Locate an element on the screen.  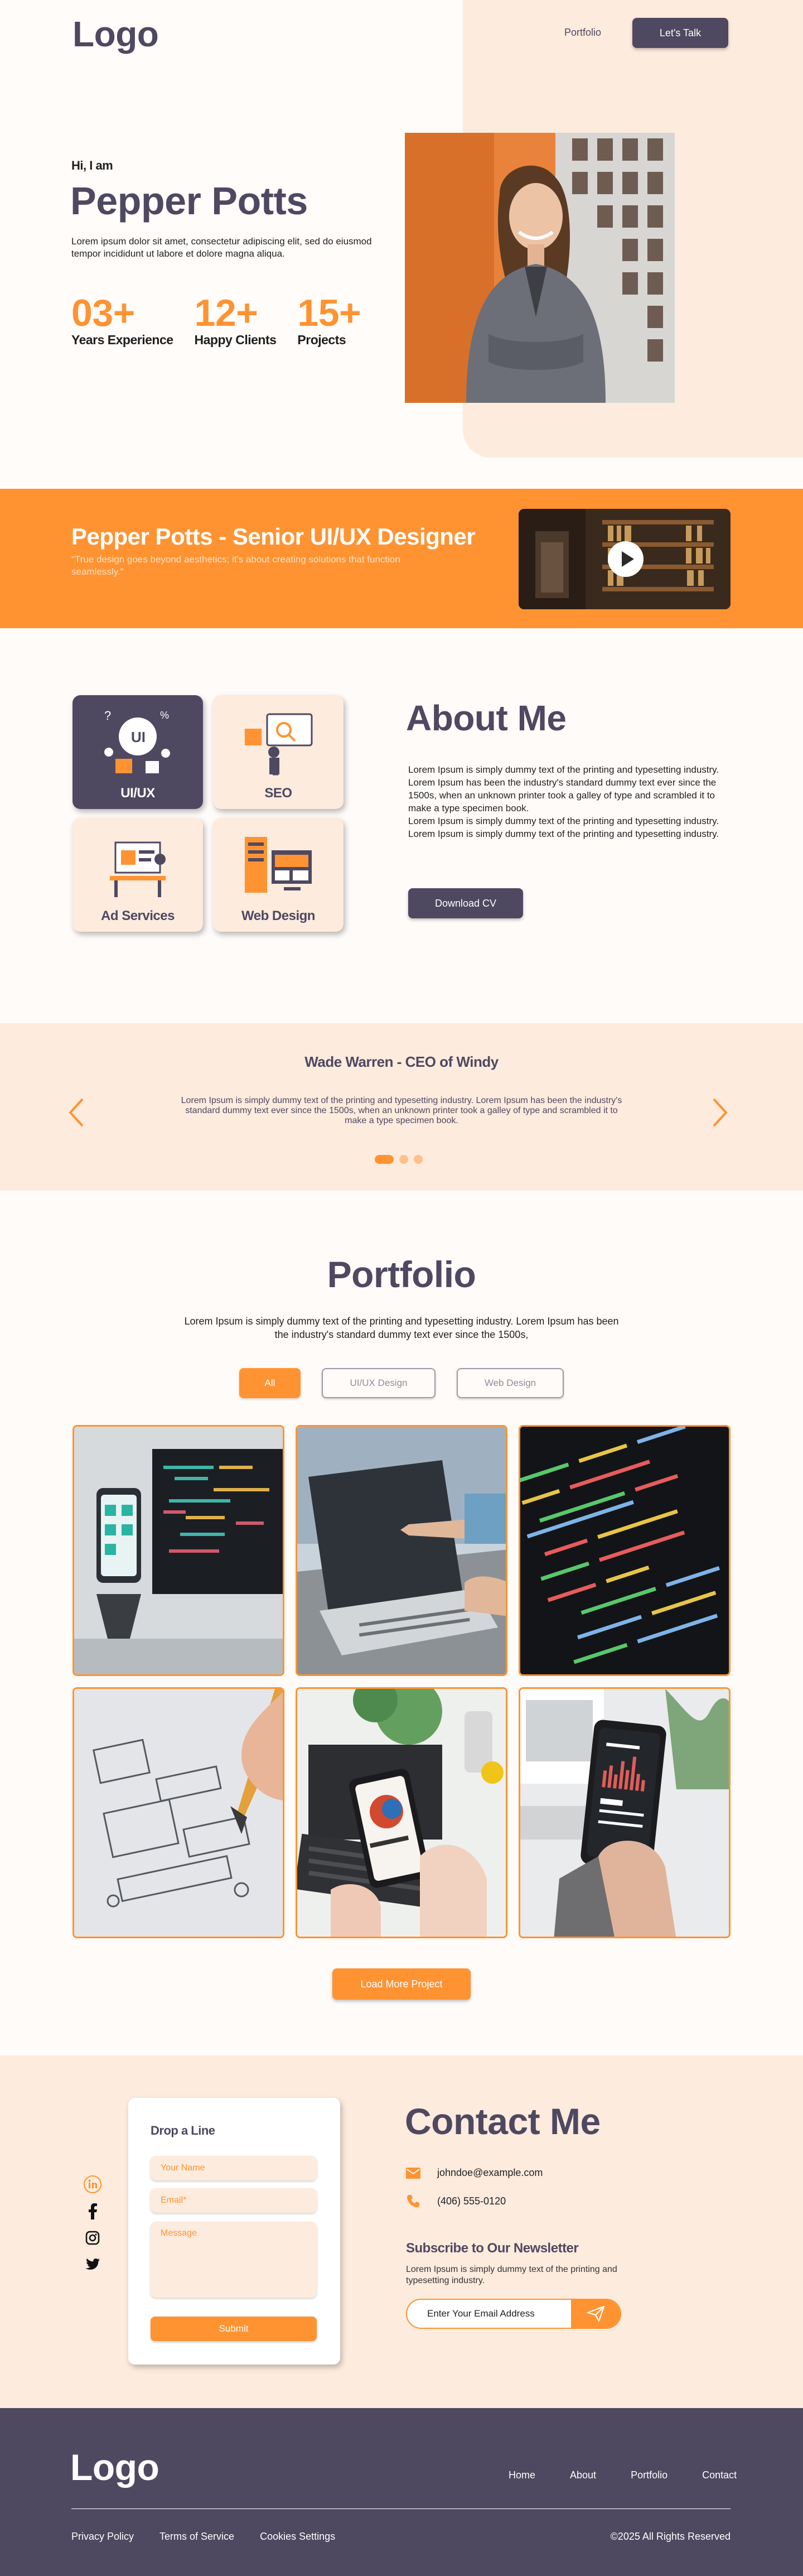
stat-label: Projects is located at coordinates (321, 340).